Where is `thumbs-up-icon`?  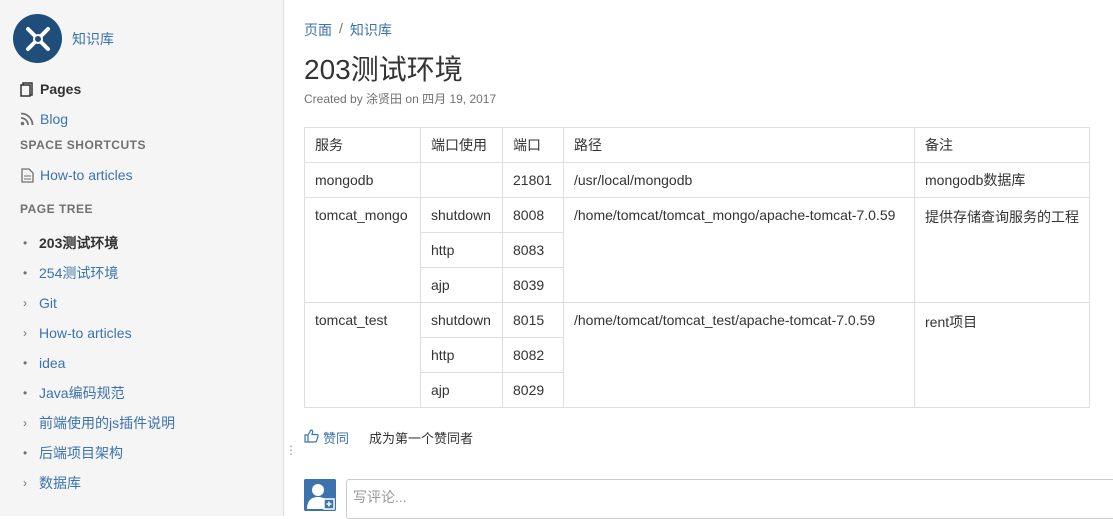 thumbs-up-icon is located at coordinates (311, 437).